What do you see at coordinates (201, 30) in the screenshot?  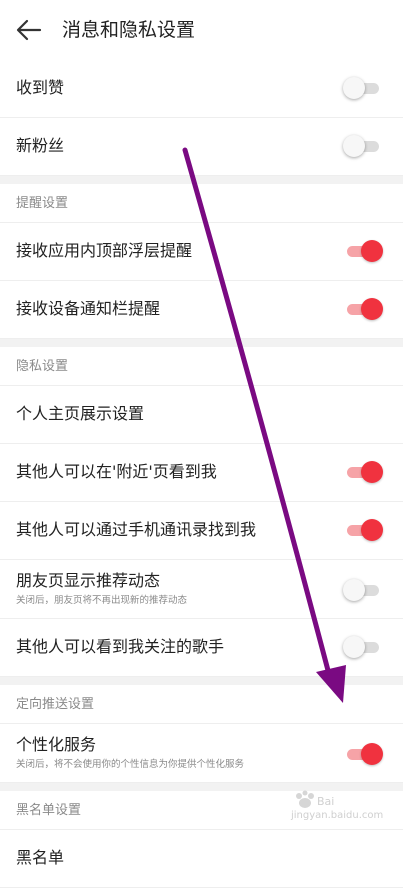 I see `app-header: 消息和隐私设置` at bounding box center [201, 30].